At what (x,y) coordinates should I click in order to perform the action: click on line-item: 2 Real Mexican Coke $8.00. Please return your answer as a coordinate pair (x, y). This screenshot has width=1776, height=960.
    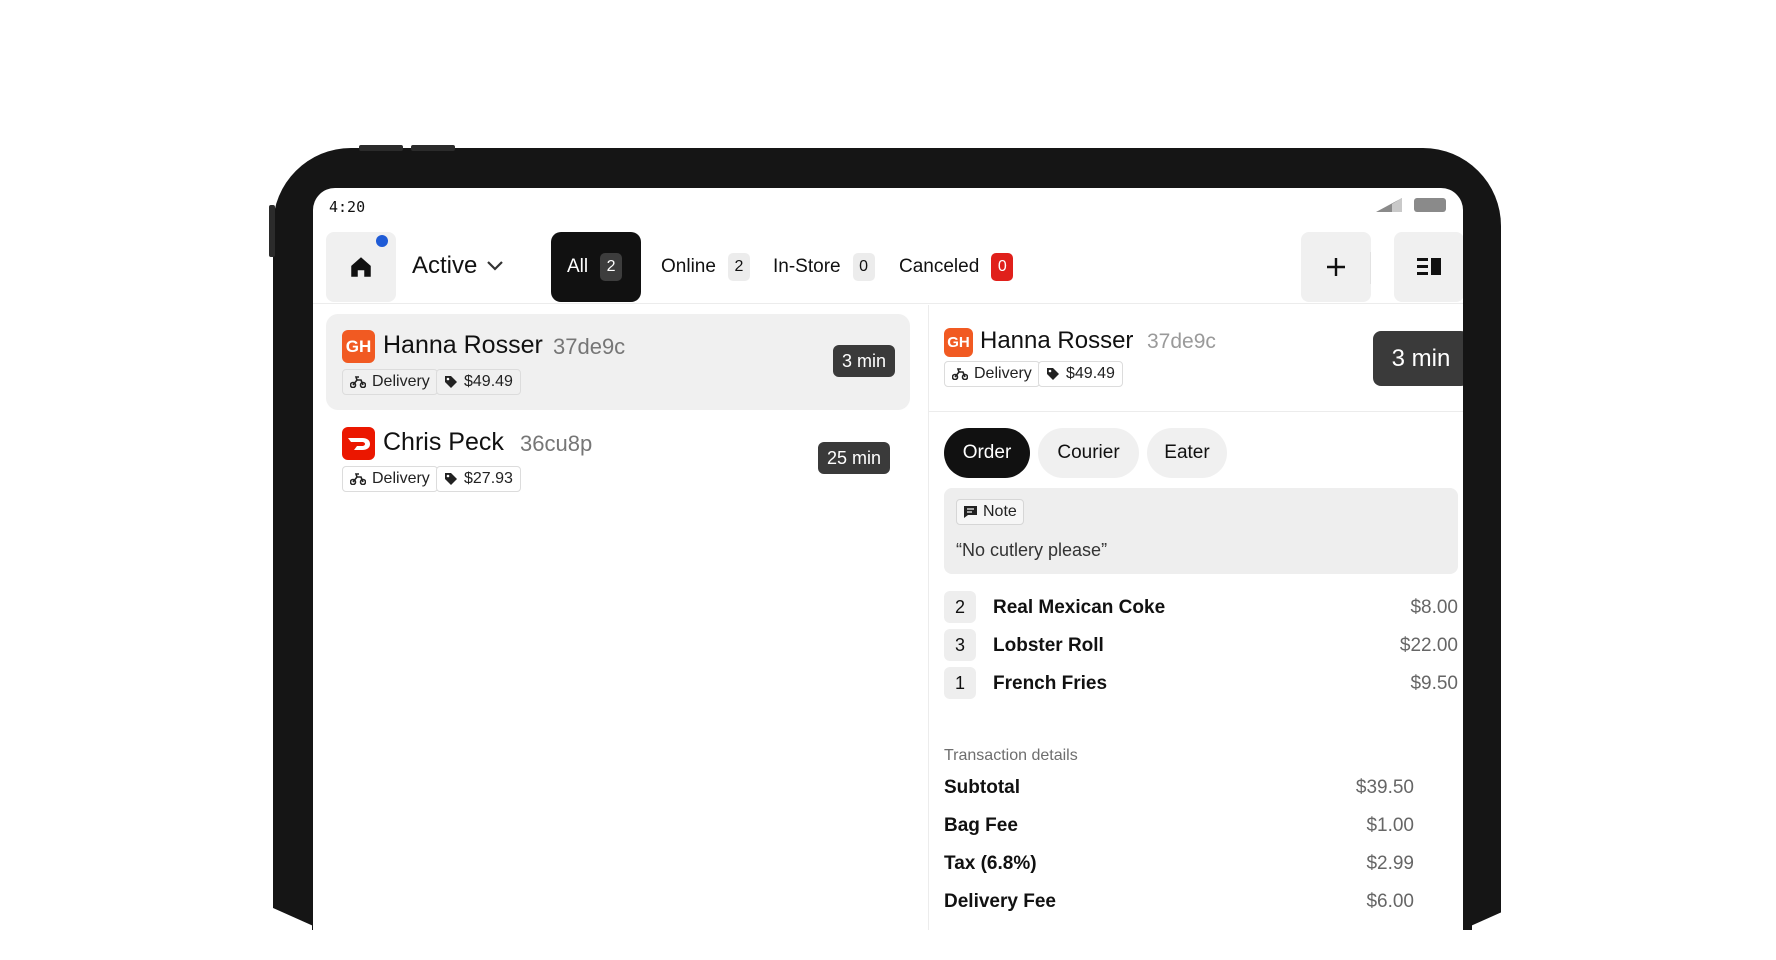
    Looking at the image, I should click on (1201, 607).